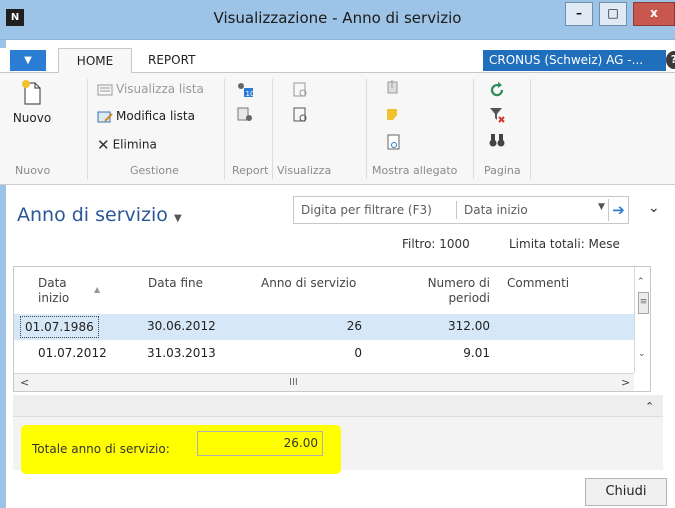  Describe the element at coordinates (642, 320) in the screenshot. I see `vertical-scrollbar: ⌃ ≡ ⌄` at that location.